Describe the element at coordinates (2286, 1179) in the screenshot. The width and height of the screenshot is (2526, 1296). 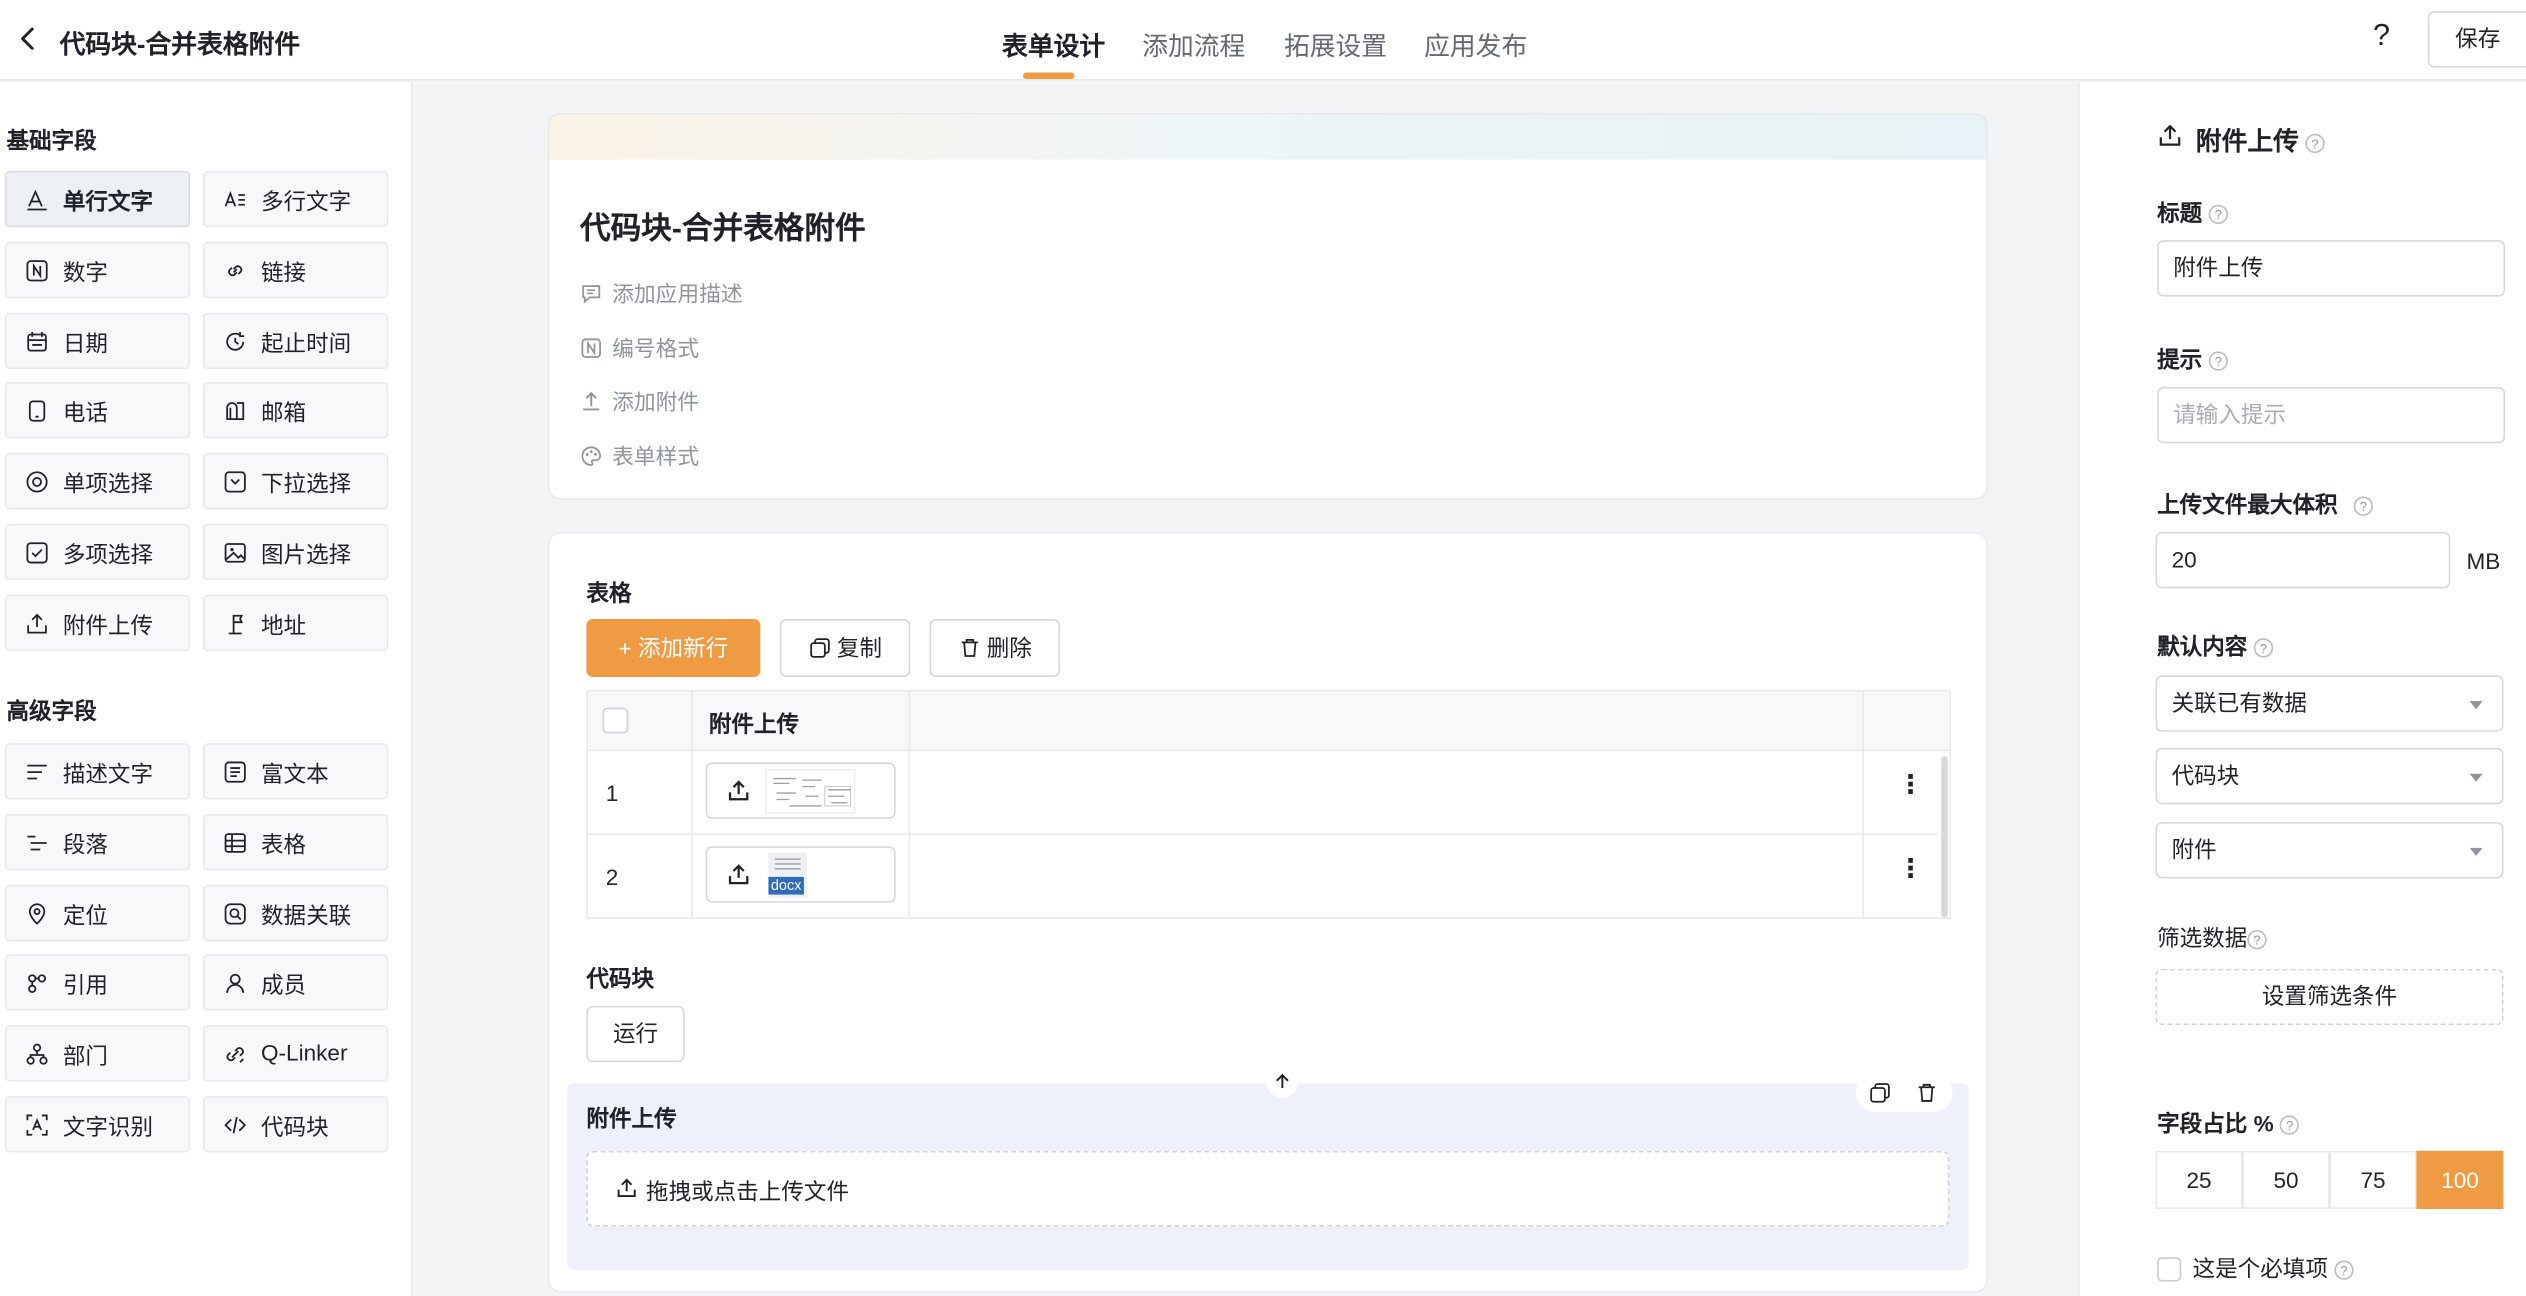
I see `width-option-50: 50` at that location.